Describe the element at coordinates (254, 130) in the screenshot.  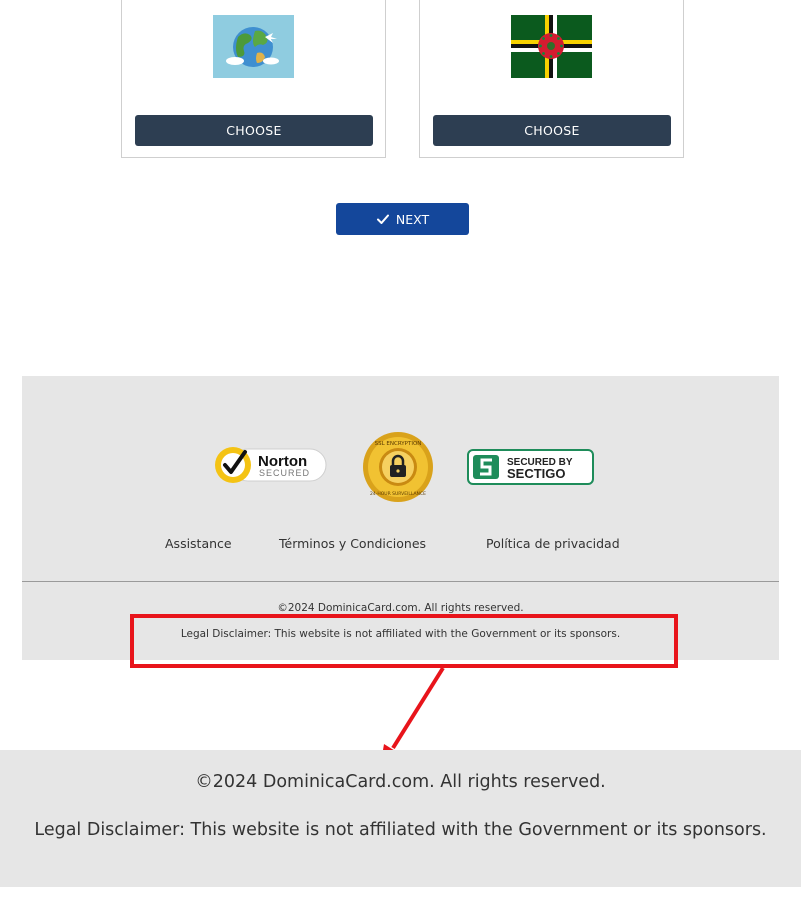
I see `choose-button-global: CHOOSE` at that location.